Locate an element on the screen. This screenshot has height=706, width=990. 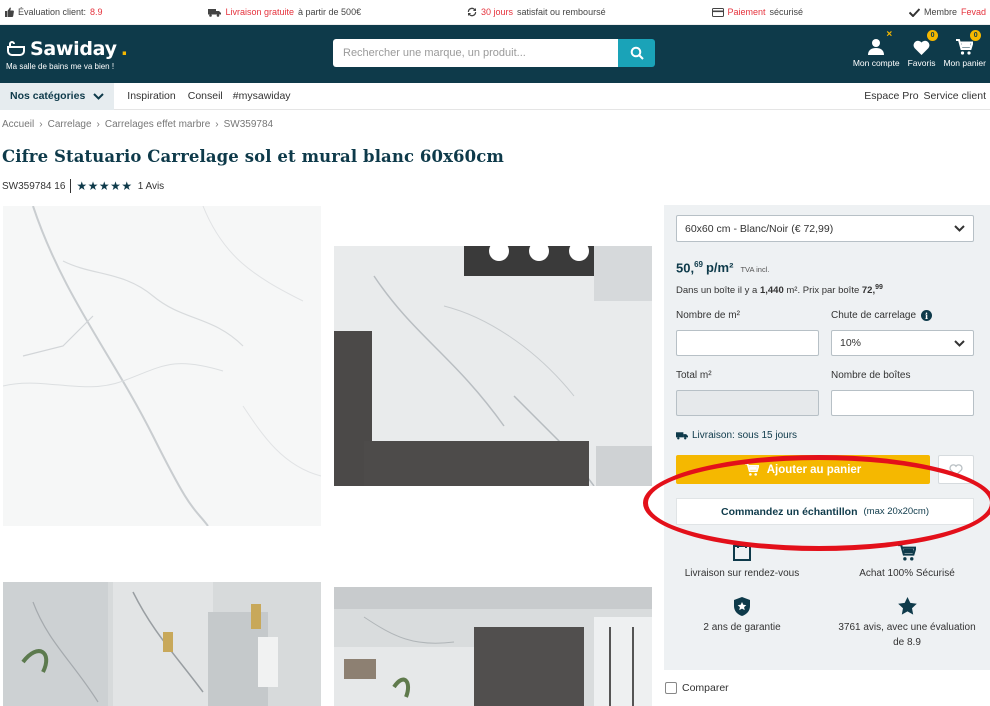
price-per-m2: 50,69 p/m² TVA incl. is located at coordinates (723, 268).